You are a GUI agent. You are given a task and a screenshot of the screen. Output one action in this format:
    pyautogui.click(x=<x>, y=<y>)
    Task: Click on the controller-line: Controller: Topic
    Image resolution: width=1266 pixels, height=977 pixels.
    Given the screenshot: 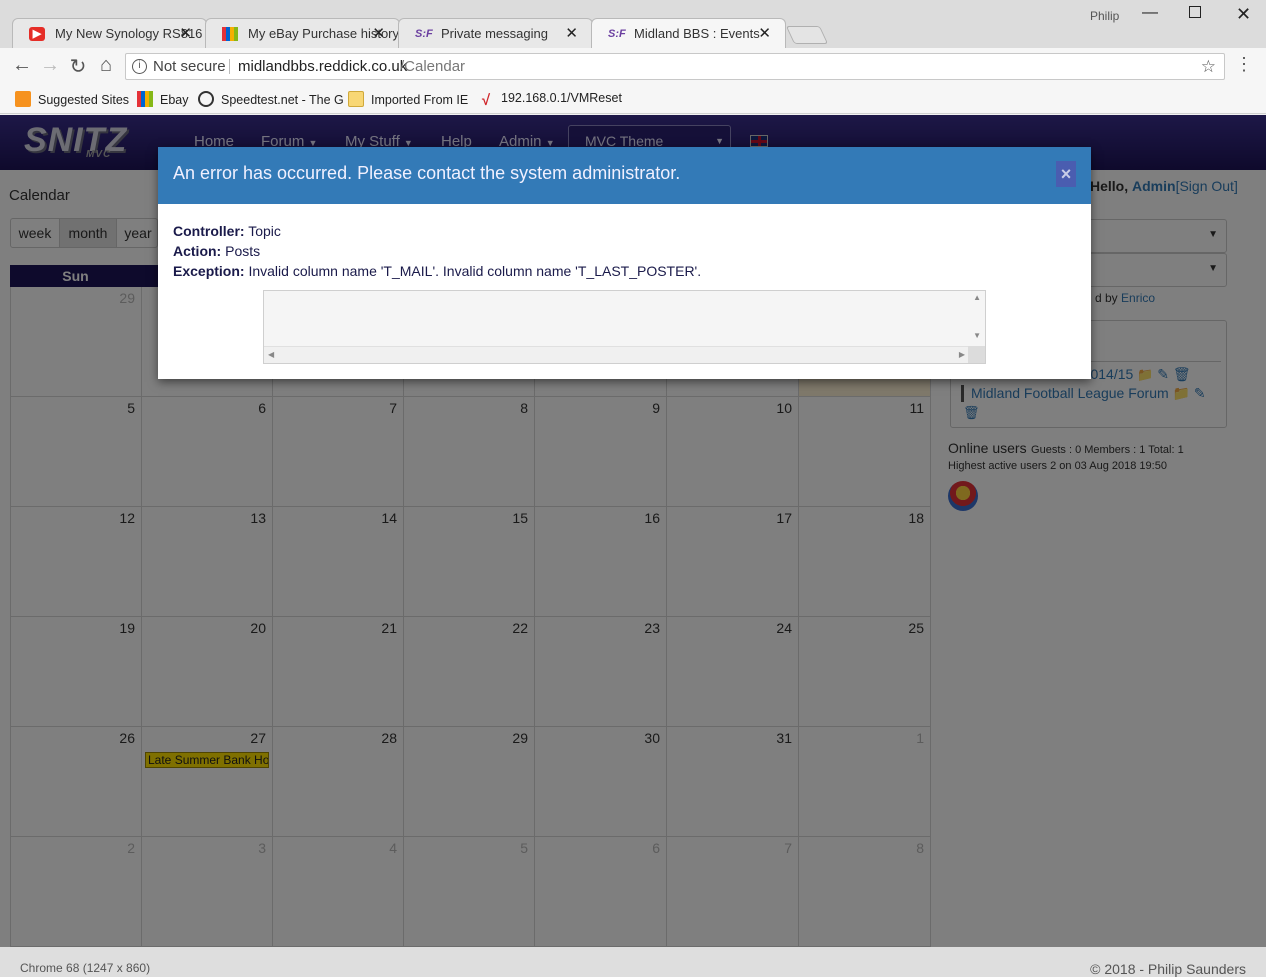 What is the action you would take?
    pyautogui.click(x=227, y=231)
    